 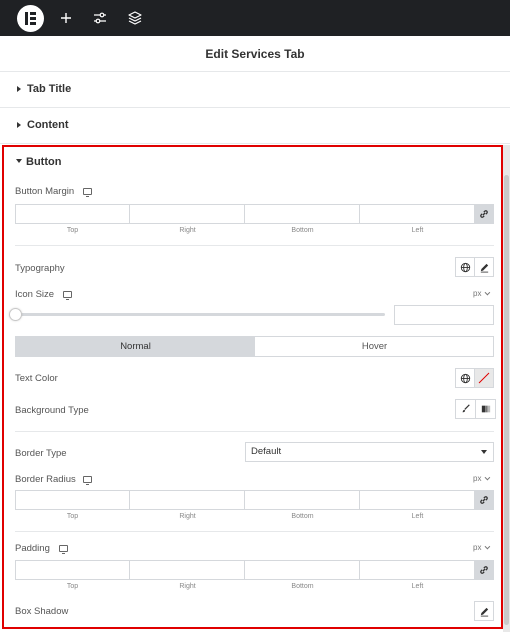 What do you see at coordinates (100, 18) in the screenshot?
I see `sliders-icon` at bounding box center [100, 18].